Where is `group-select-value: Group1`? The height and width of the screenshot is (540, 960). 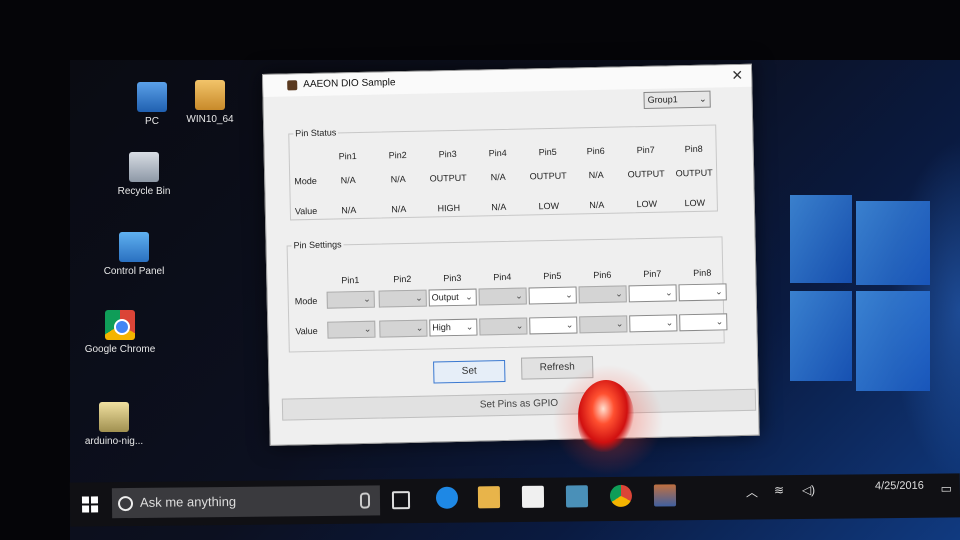 group-select-value: Group1 is located at coordinates (662, 99).